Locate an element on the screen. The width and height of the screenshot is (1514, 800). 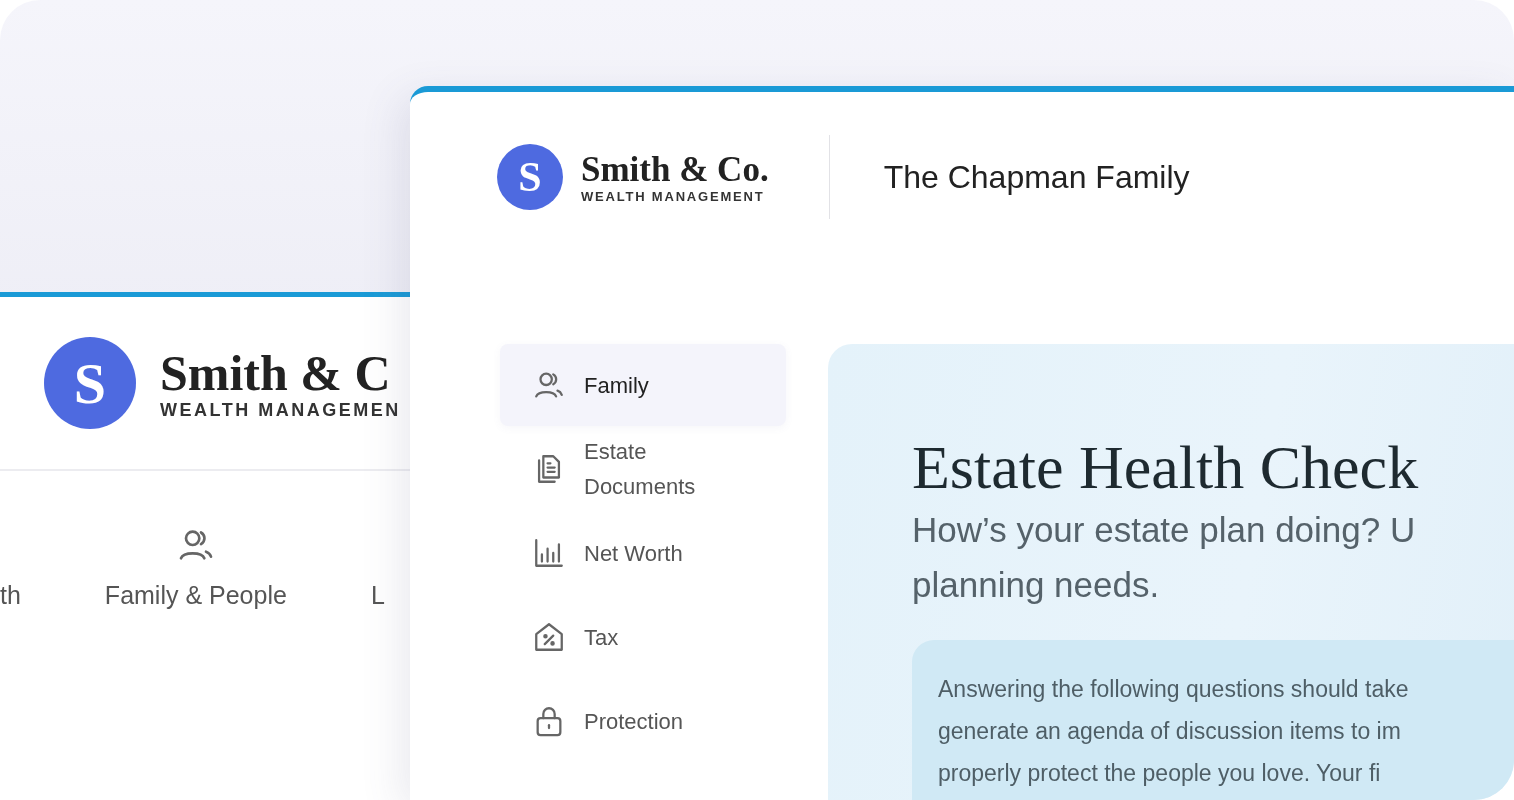
brand-tagline: WEALTH MANAGEMENT is located at coordinates (673, 196).